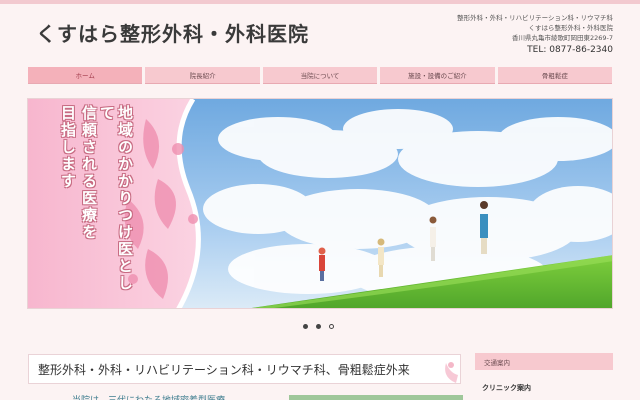 This screenshot has width=640, height=400. I want to click on main-heading-box: 整形外科・外科・リハビリテーション科・リウマチ科、骨粗鬆症外来, so click(244, 369).